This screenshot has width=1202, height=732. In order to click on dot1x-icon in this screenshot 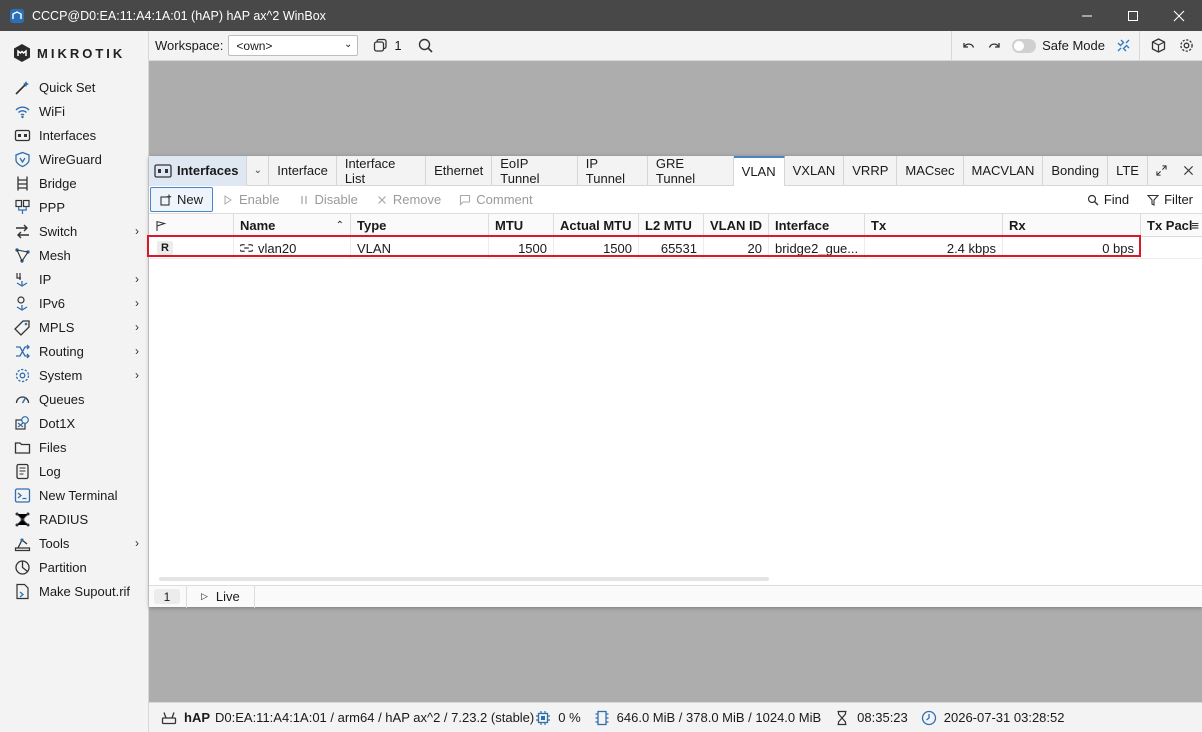, I will do `click(22, 423)`.